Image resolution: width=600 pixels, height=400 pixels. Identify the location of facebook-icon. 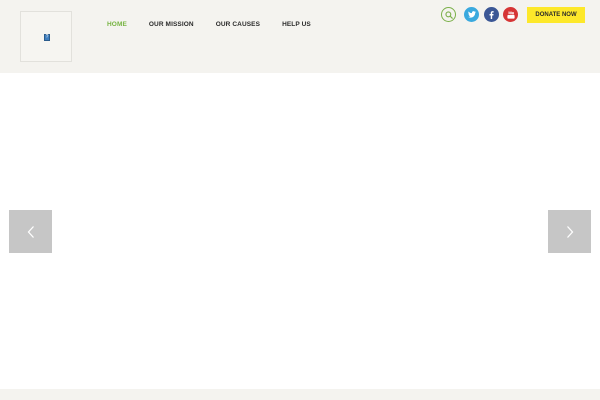
(491, 14).